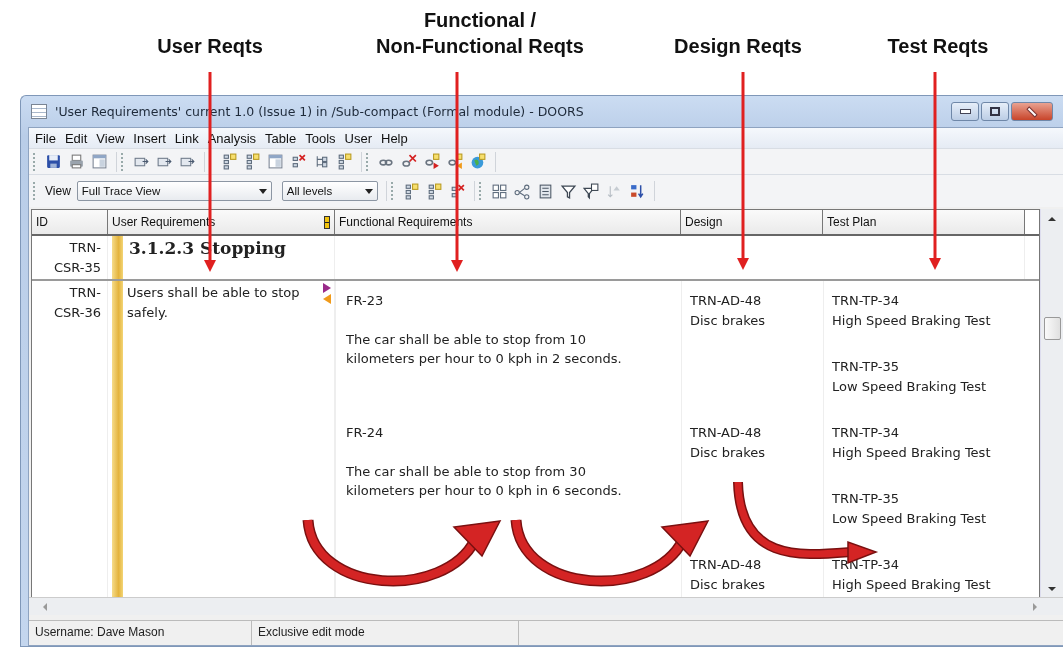  I want to click on print-icon, so click(76, 161).